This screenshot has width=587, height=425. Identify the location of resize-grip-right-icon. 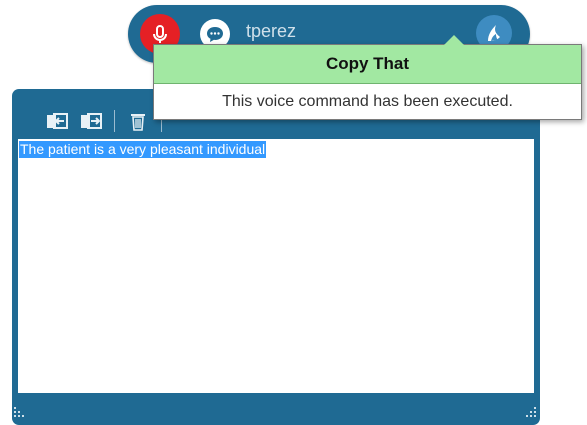
(530, 413).